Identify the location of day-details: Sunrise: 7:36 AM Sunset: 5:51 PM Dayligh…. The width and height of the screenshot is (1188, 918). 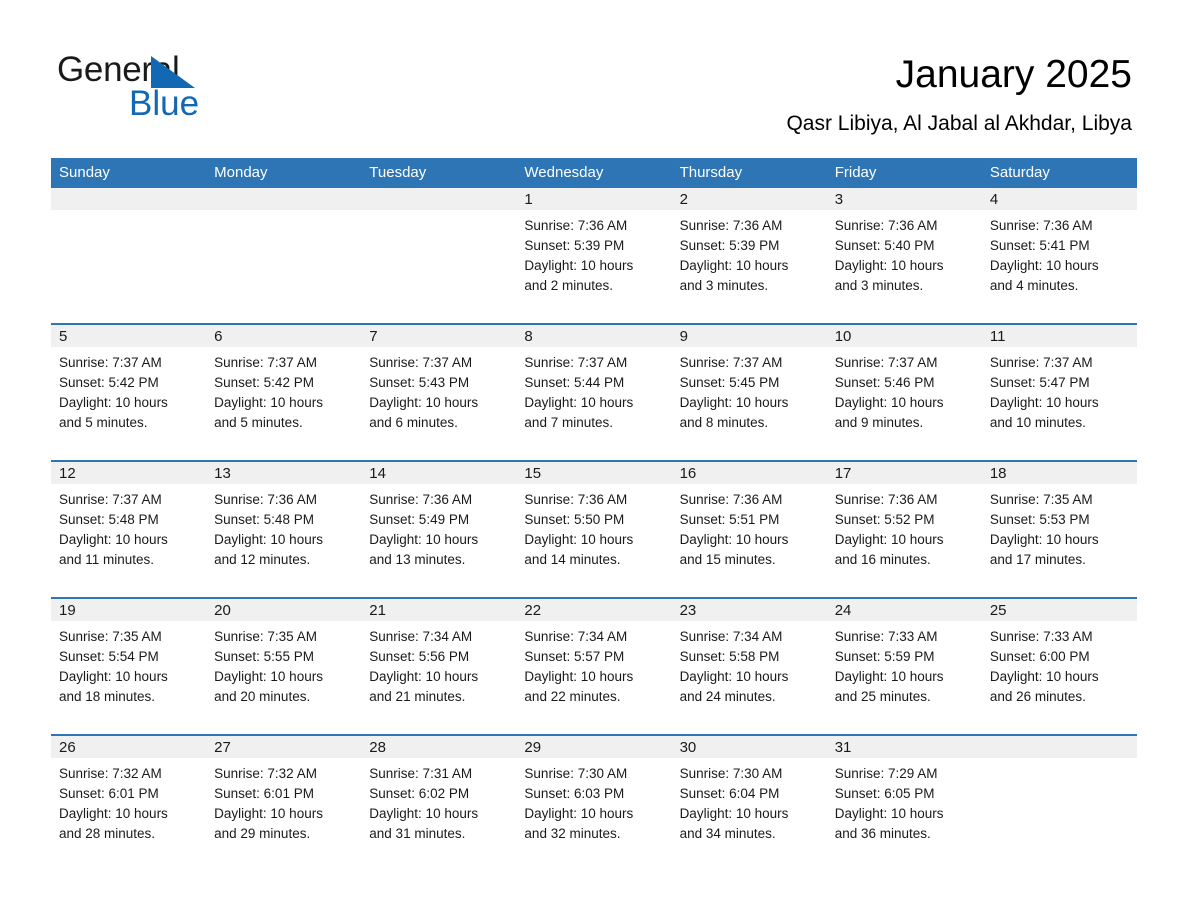
(749, 527).